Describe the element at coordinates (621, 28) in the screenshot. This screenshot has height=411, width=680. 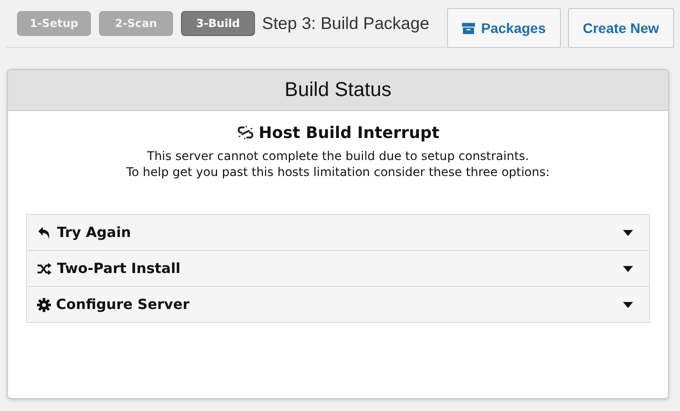
I see `create-new-button: Create New` at that location.